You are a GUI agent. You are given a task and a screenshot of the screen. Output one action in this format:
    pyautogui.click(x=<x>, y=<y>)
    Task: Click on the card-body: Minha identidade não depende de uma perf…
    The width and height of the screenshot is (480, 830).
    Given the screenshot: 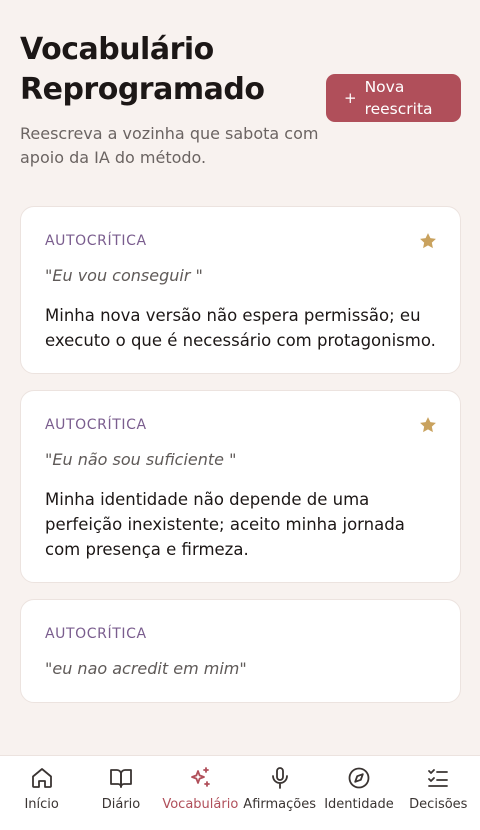 What is the action you would take?
    pyautogui.click(x=225, y=524)
    